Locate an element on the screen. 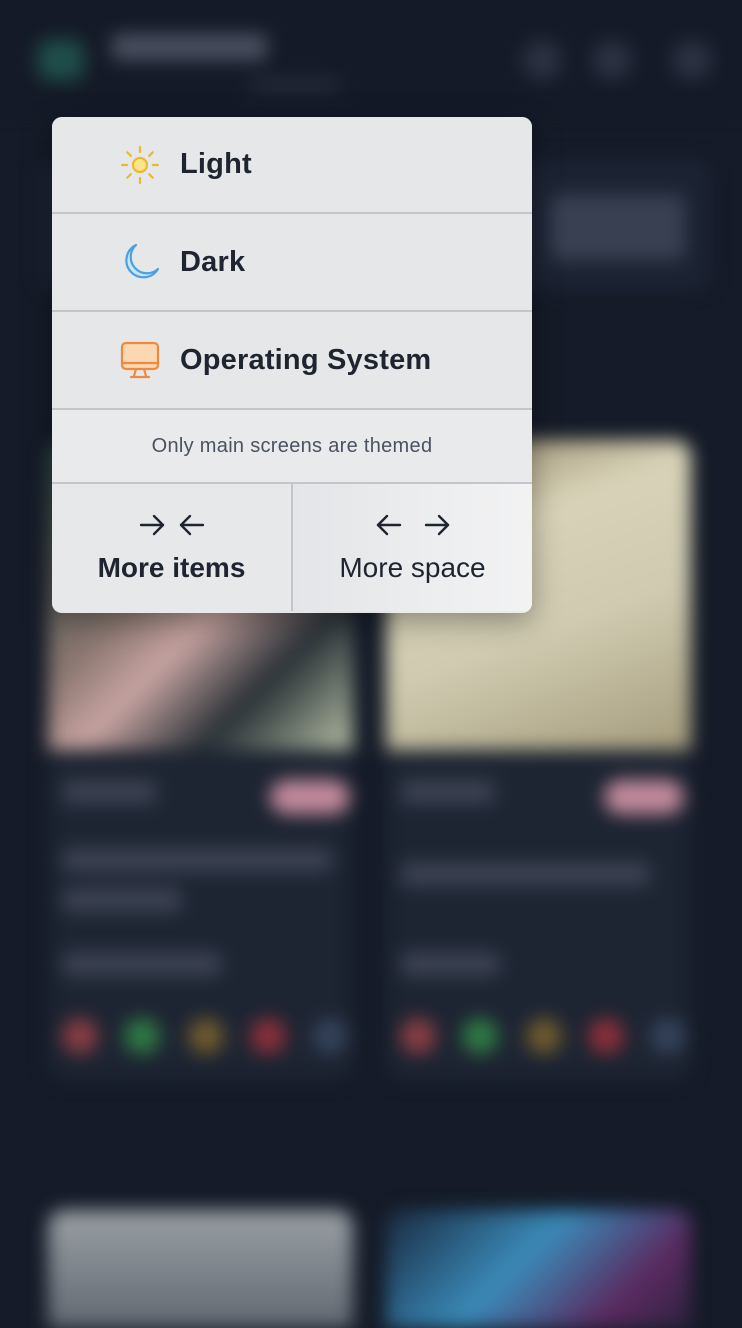 This screenshot has width=742, height=1328. theme-option-operating-system: Operating System is located at coordinates (292, 361).